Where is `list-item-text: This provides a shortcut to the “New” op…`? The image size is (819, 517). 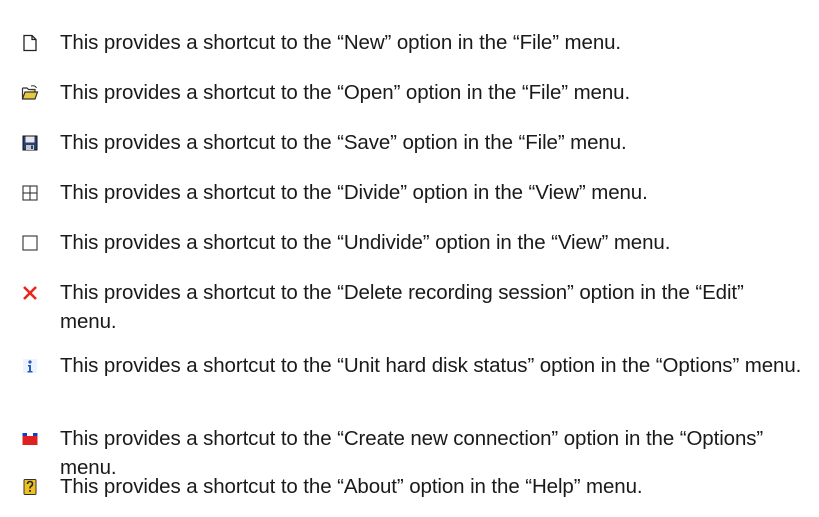 list-item-text: This provides a shortcut to the “New” op… is located at coordinates (341, 42).